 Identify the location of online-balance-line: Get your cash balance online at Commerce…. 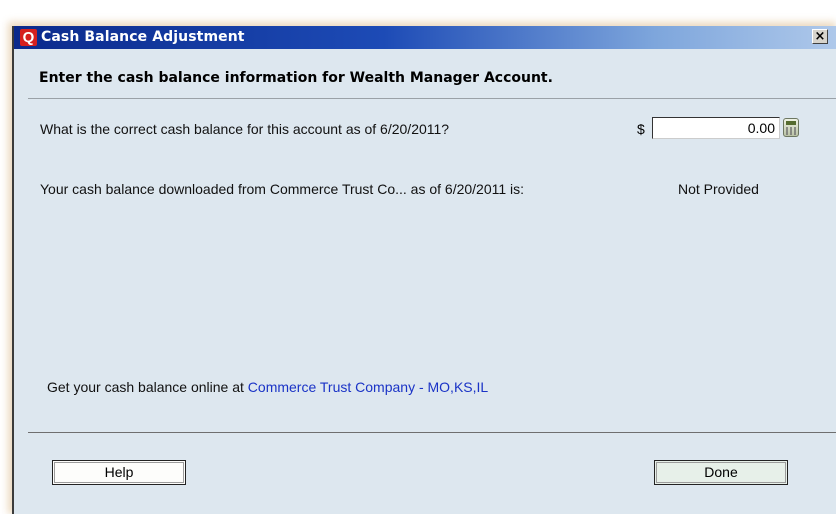
(267, 387).